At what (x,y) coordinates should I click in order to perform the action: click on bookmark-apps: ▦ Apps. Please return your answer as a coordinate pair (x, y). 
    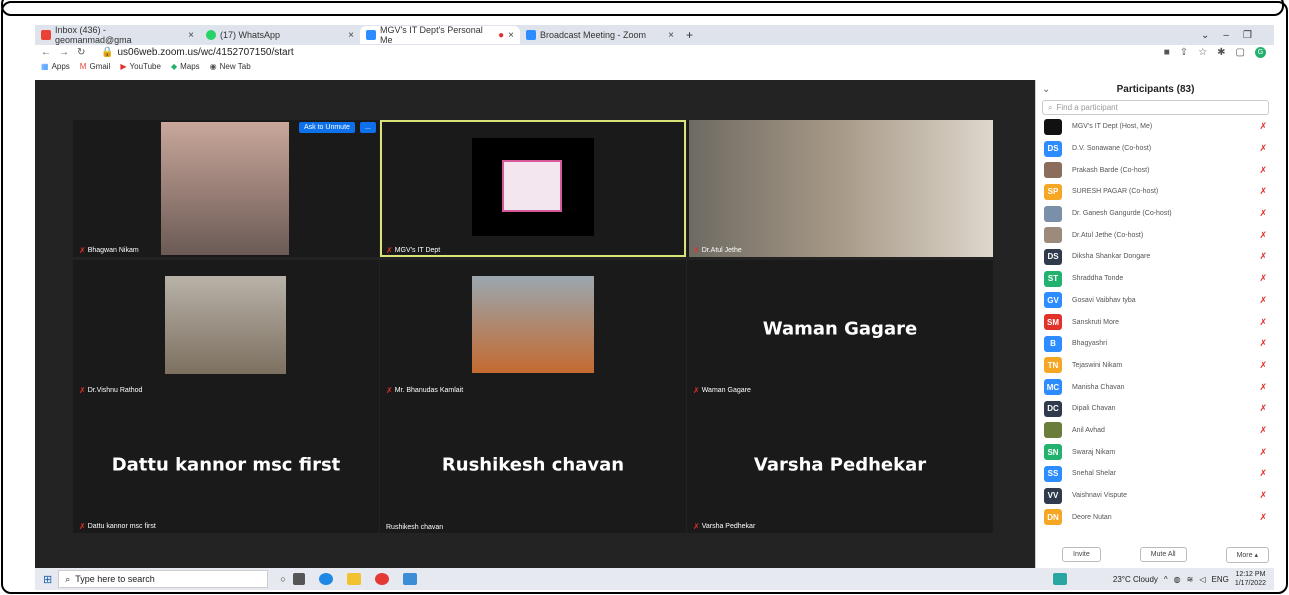
    Looking at the image, I should click on (55, 66).